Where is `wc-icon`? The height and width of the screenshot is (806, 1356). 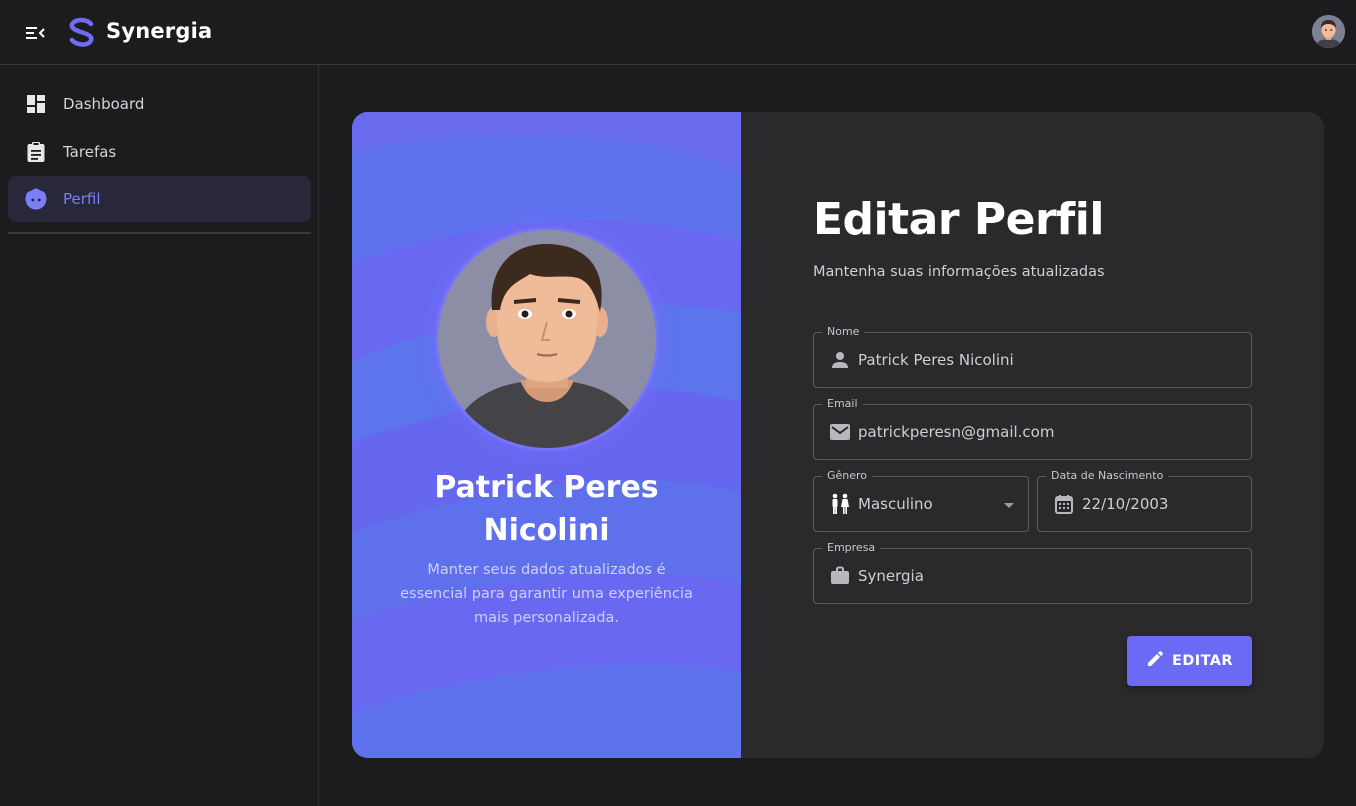 wc-icon is located at coordinates (840, 504).